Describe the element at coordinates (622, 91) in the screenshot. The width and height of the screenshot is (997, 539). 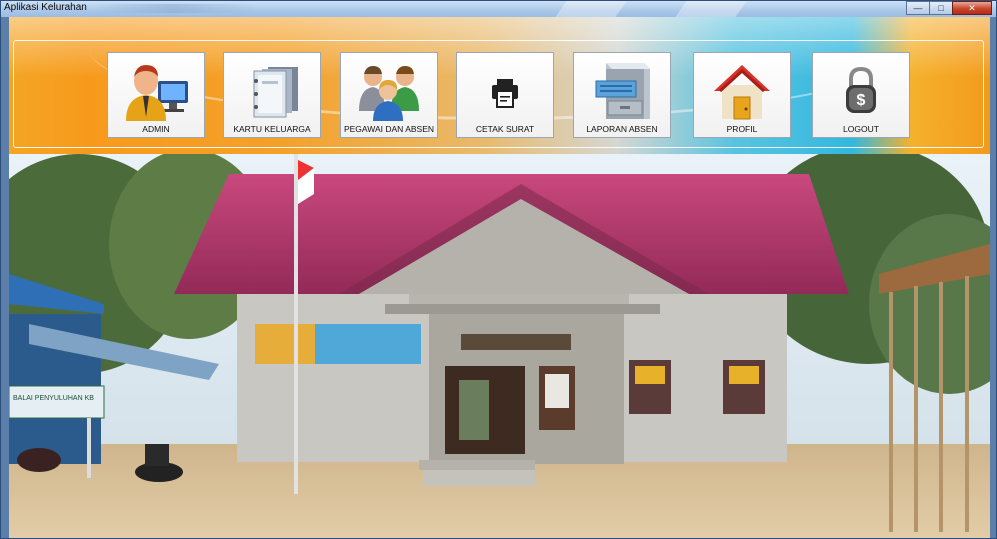
I see `file-cabinet-icon` at that location.